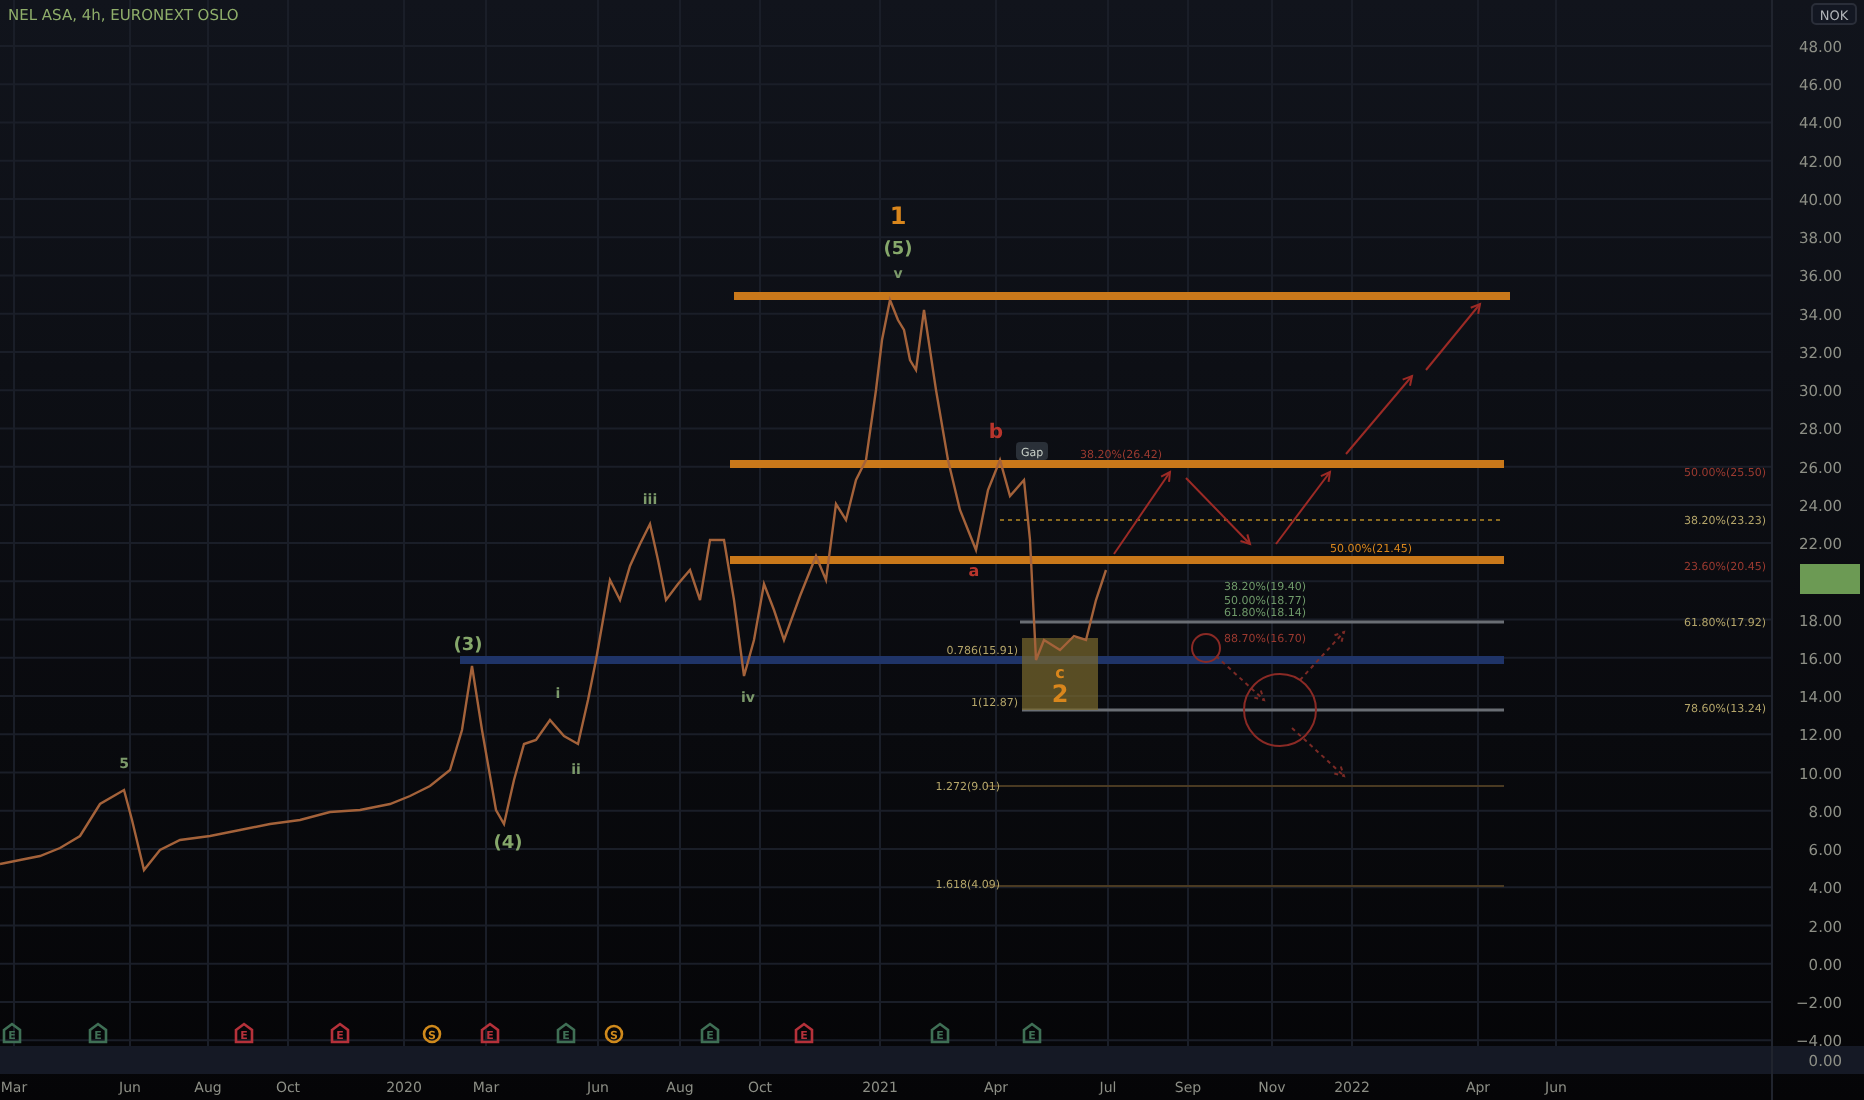 The width and height of the screenshot is (1864, 1100). What do you see at coordinates (898, 250) in the screenshot?
I see `wave-label: (5)` at bounding box center [898, 250].